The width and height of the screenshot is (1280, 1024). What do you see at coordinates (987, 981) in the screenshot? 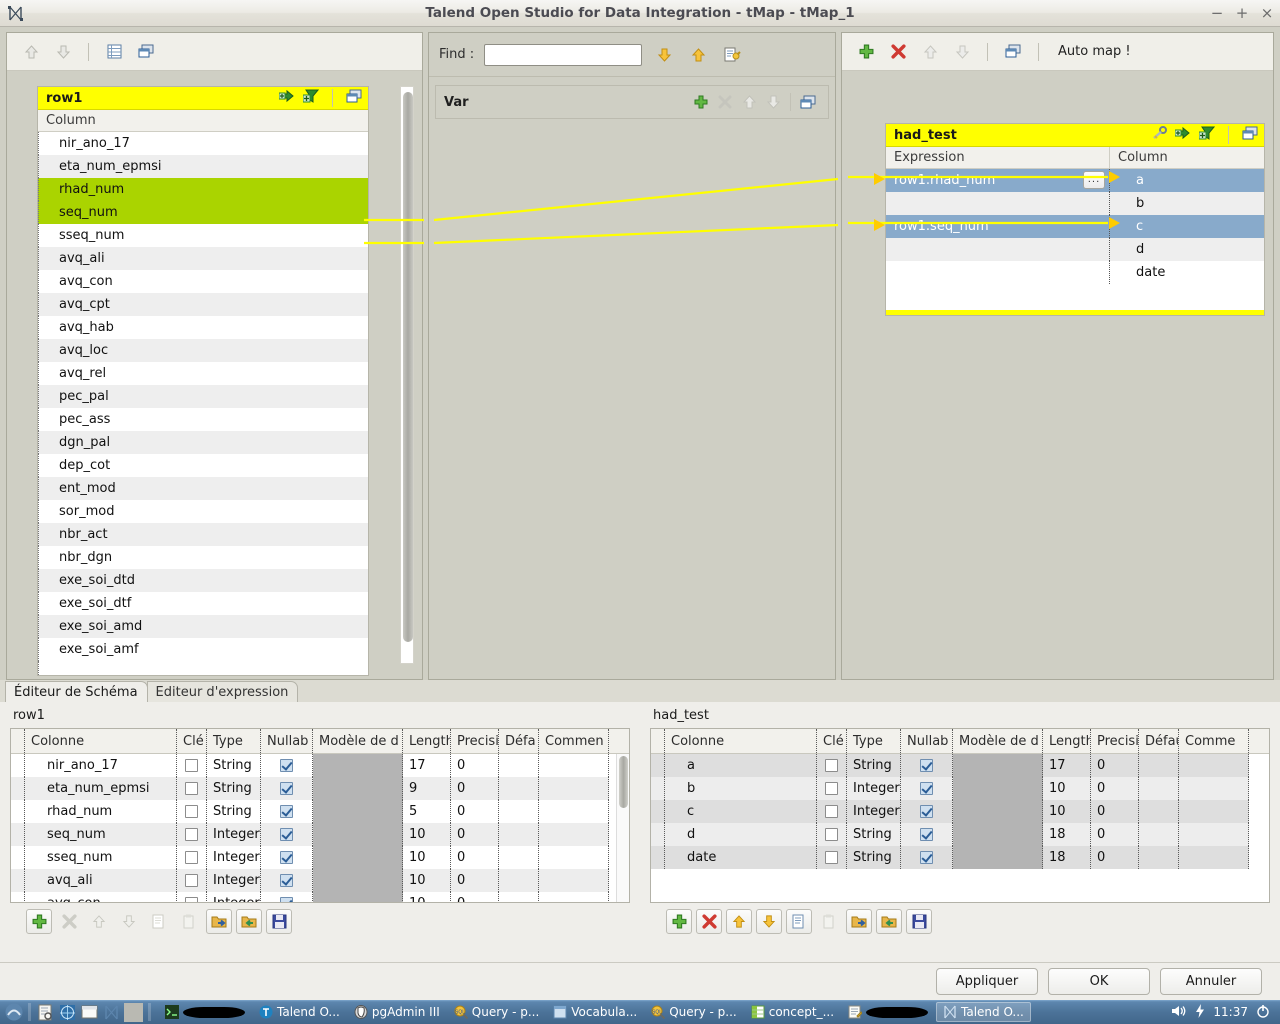
I see `apply-button: Appliquer` at bounding box center [987, 981].